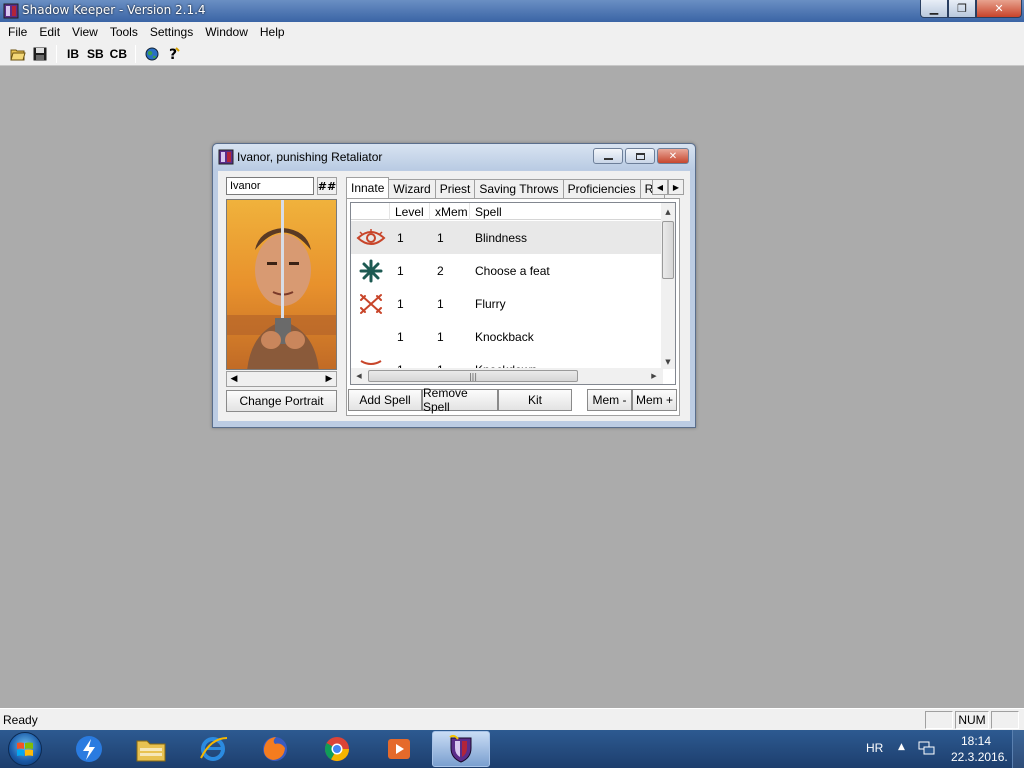 The image size is (1024, 768). Describe the element at coordinates (676, 187) in the screenshot. I see `tab-scroll-right-icon: ▶` at that location.